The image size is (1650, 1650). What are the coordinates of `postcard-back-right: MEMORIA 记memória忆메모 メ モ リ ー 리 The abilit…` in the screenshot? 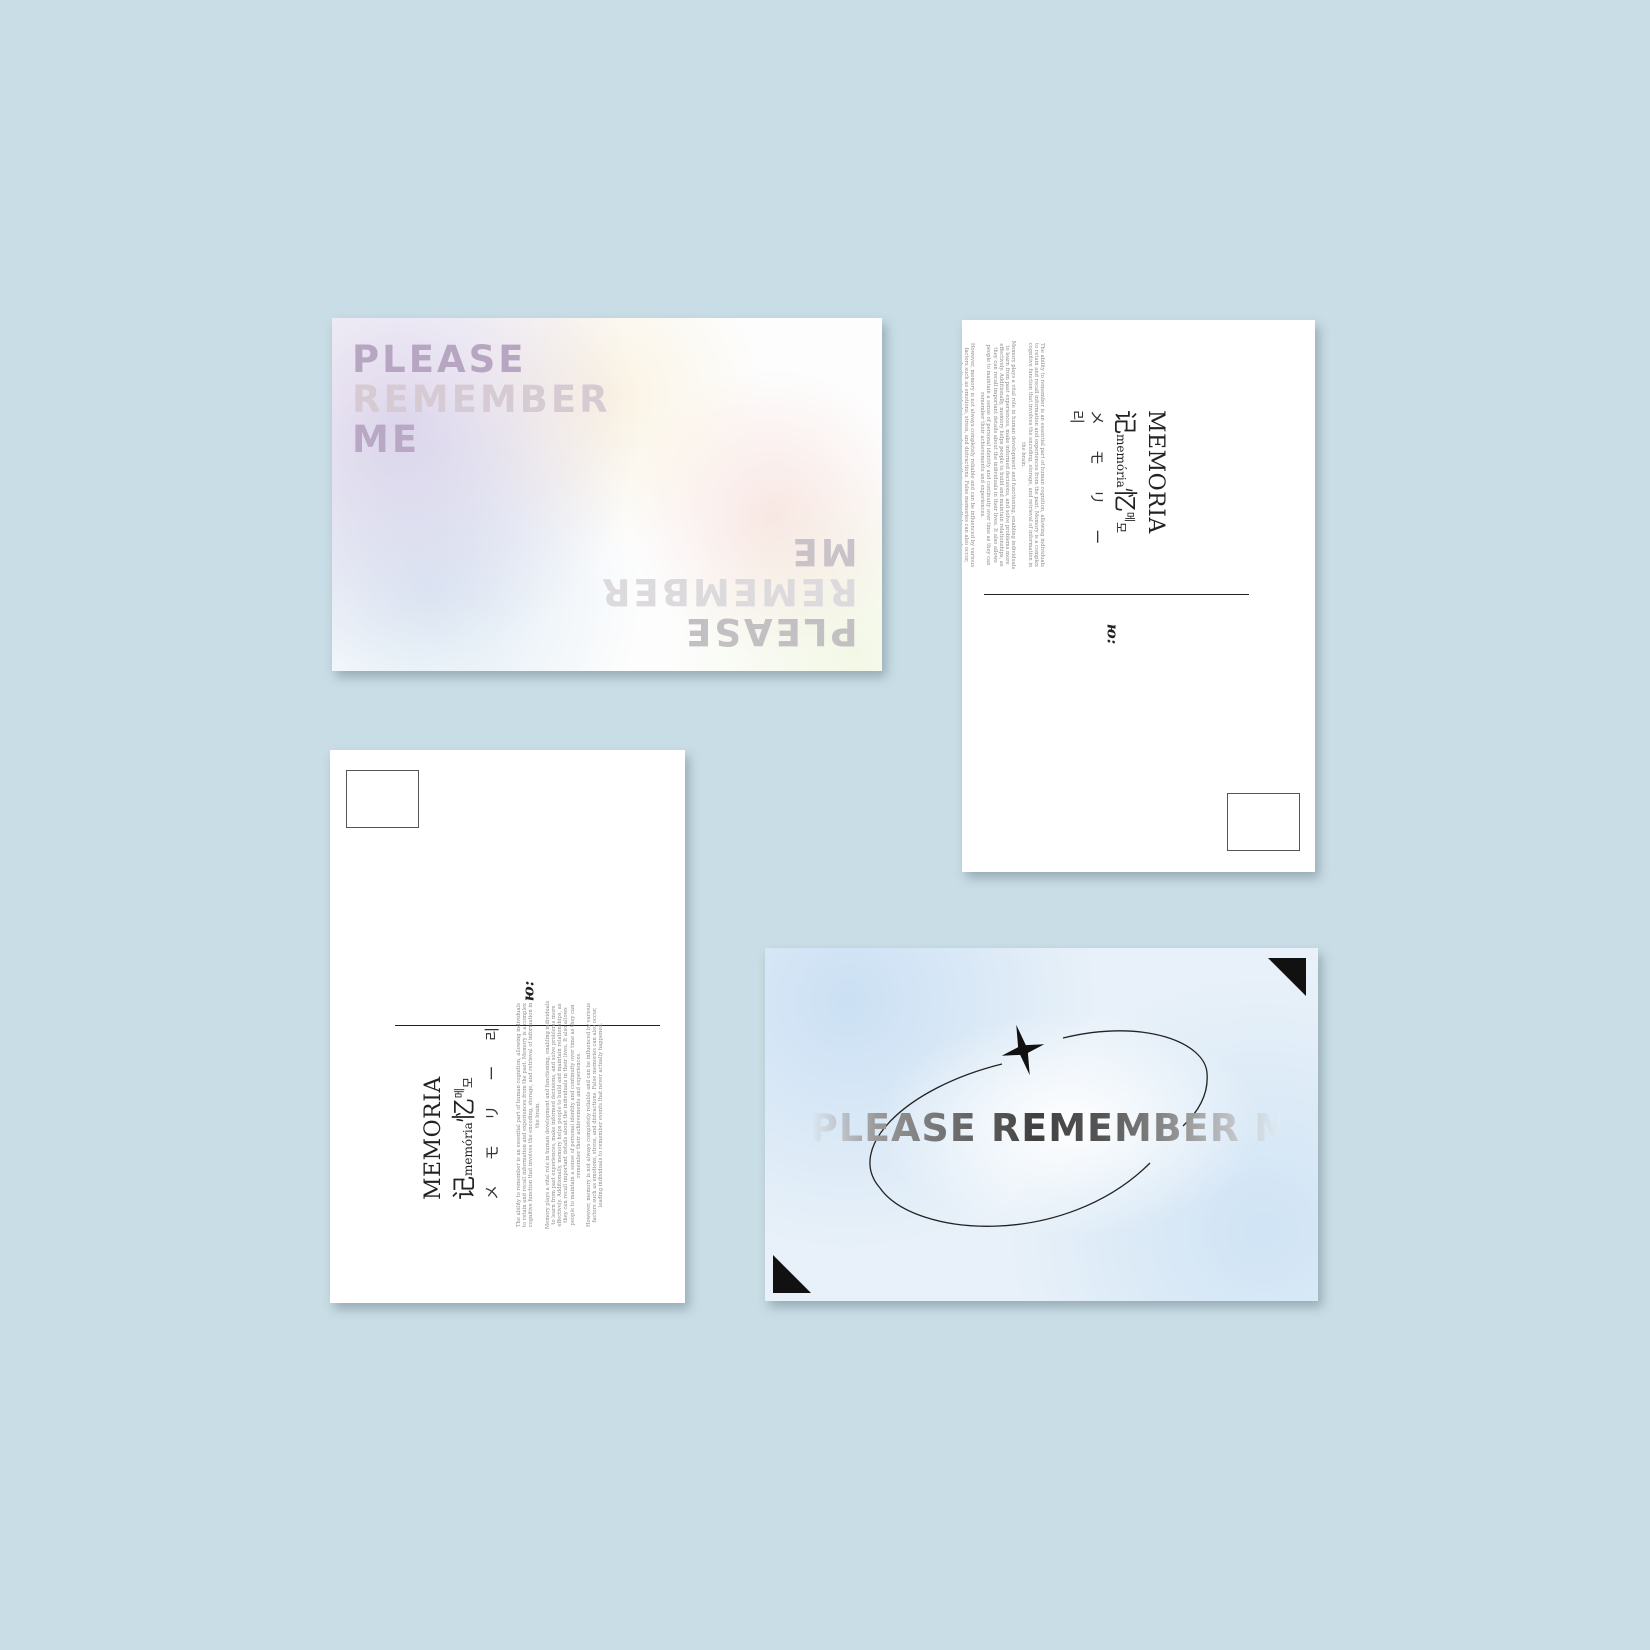 It's located at (1138, 596).